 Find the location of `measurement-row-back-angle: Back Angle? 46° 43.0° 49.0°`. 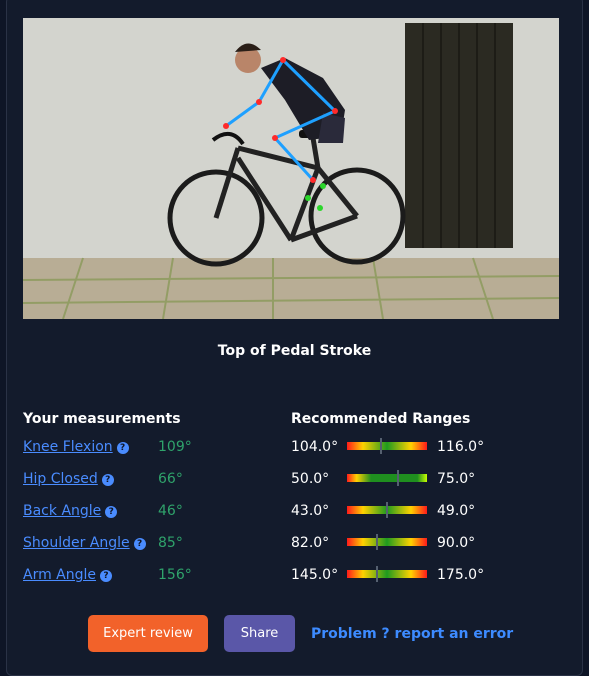

measurement-row-back-angle: Back Angle? 46° 43.0° 49.0° is located at coordinates (294, 512).